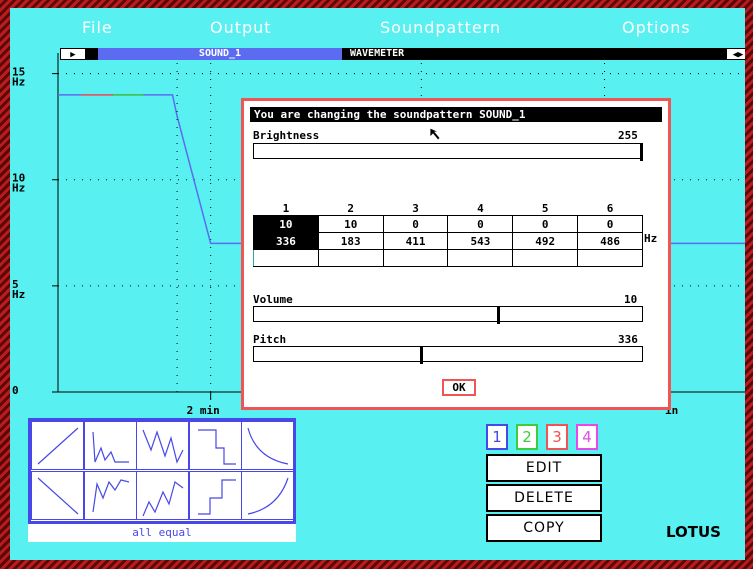 Image resolution: width=753 pixels, height=569 pixels. I want to click on tone-freq-cell: 492, so click(545, 241).